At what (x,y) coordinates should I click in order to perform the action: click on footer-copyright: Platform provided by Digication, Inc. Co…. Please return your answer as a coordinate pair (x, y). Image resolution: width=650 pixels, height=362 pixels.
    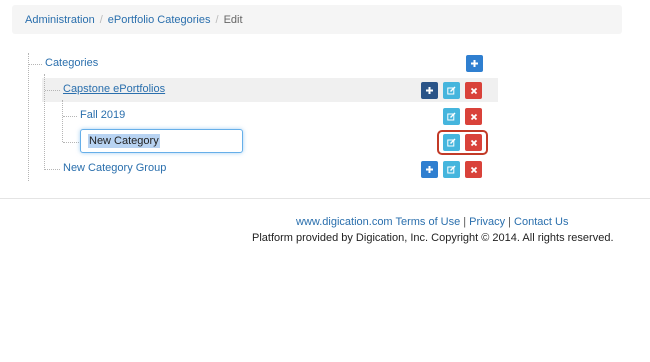
    Looking at the image, I should click on (433, 238).